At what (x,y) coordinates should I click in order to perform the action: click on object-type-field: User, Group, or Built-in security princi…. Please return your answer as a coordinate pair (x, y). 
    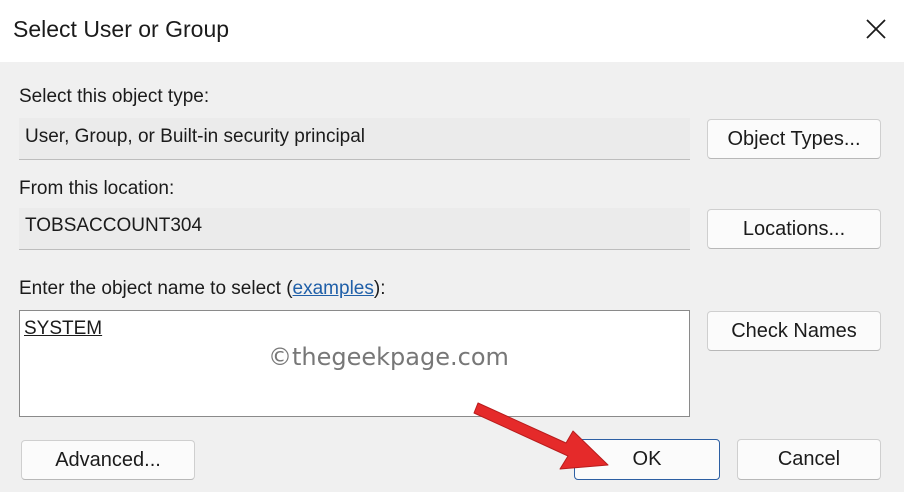
    Looking at the image, I should click on (354, 139).